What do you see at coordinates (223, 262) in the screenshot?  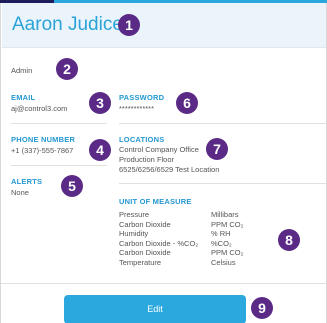 I see `measure-unit: Celsius` at bounding box center [223, 262].